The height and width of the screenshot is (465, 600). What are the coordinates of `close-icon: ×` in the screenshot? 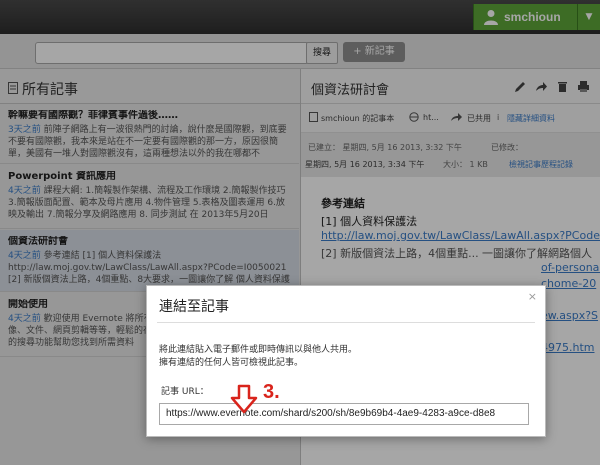 It's located at (532, 296).